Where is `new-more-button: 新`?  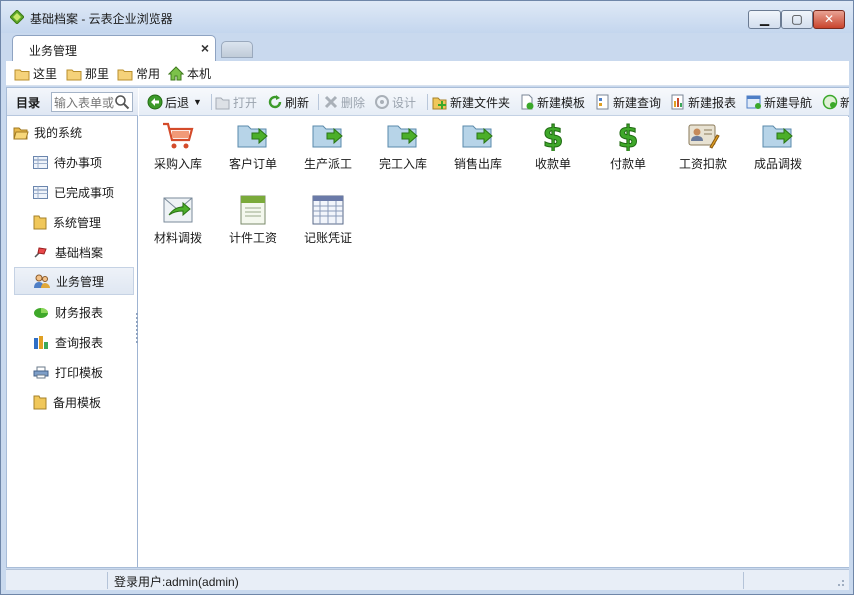
new-more-button: 新 is located at coordinates (835, 102).